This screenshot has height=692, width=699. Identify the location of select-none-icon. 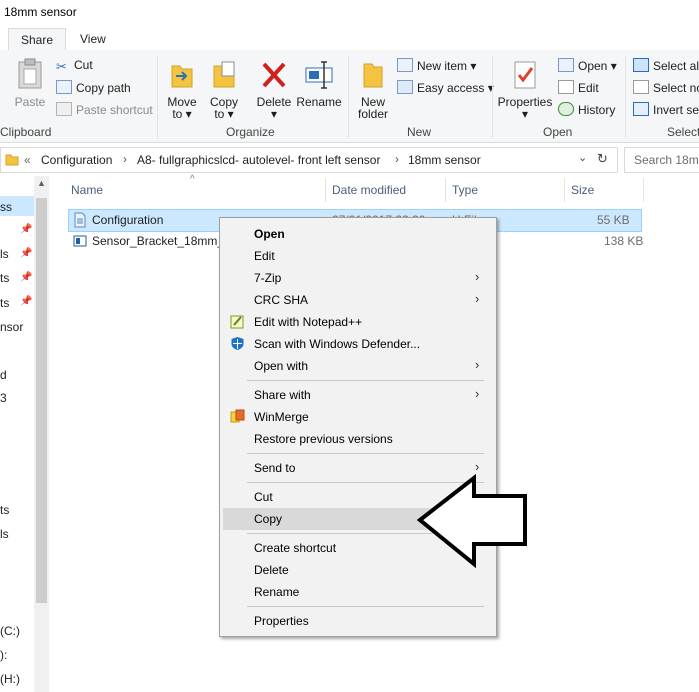
(641, 87).